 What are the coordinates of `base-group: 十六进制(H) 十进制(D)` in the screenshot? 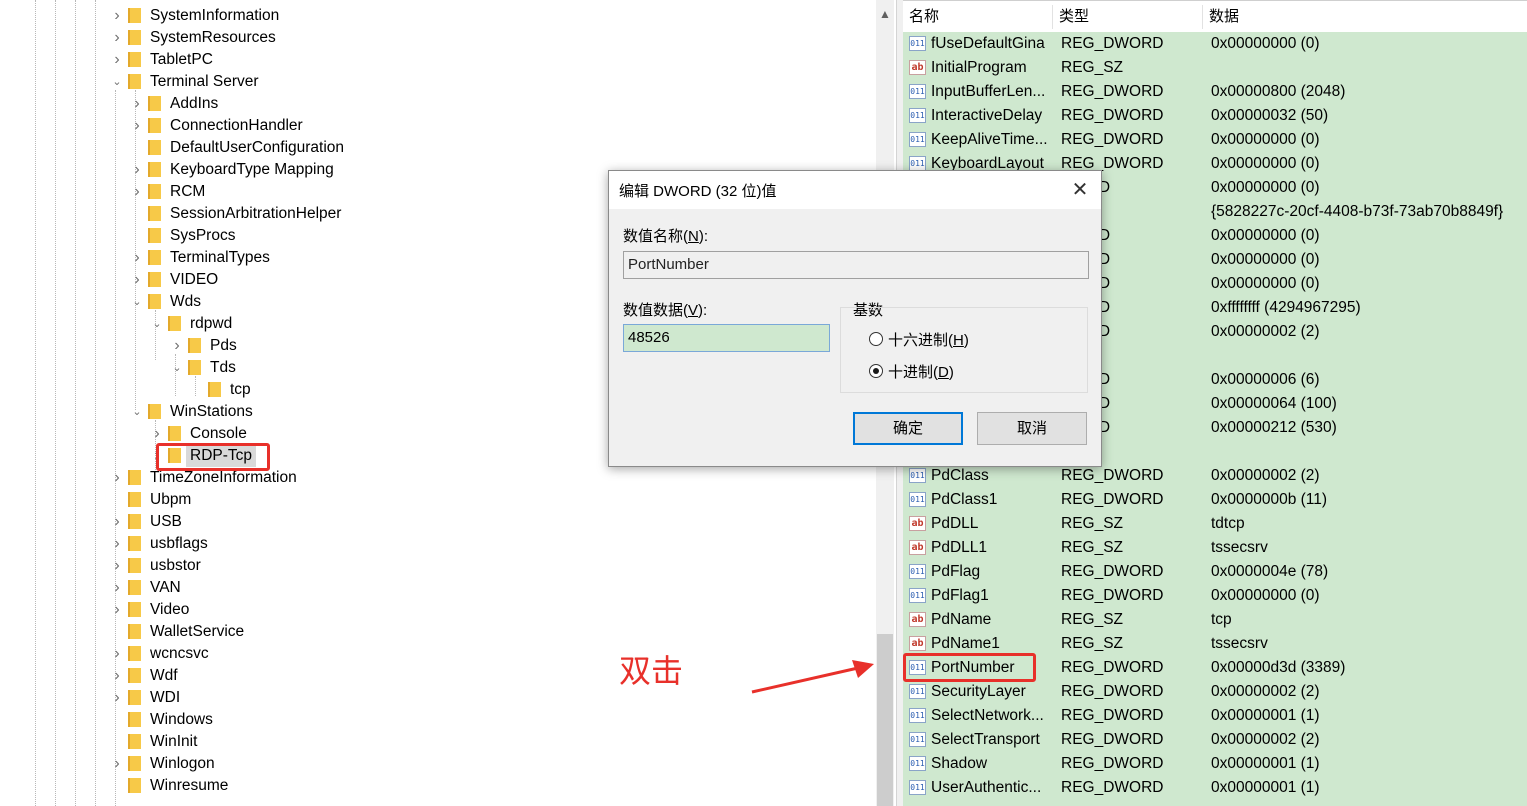 It's located at (964, 350).